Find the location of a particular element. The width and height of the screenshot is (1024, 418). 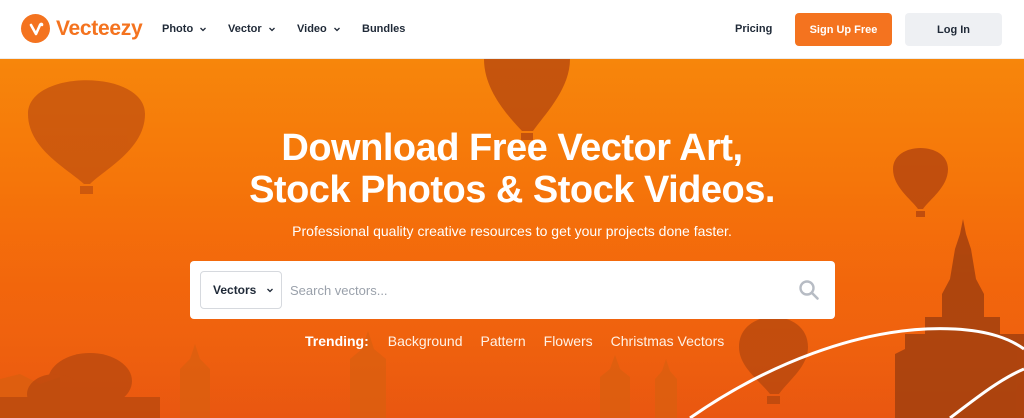

nav-video: Video is located at coordinates (319, 29).